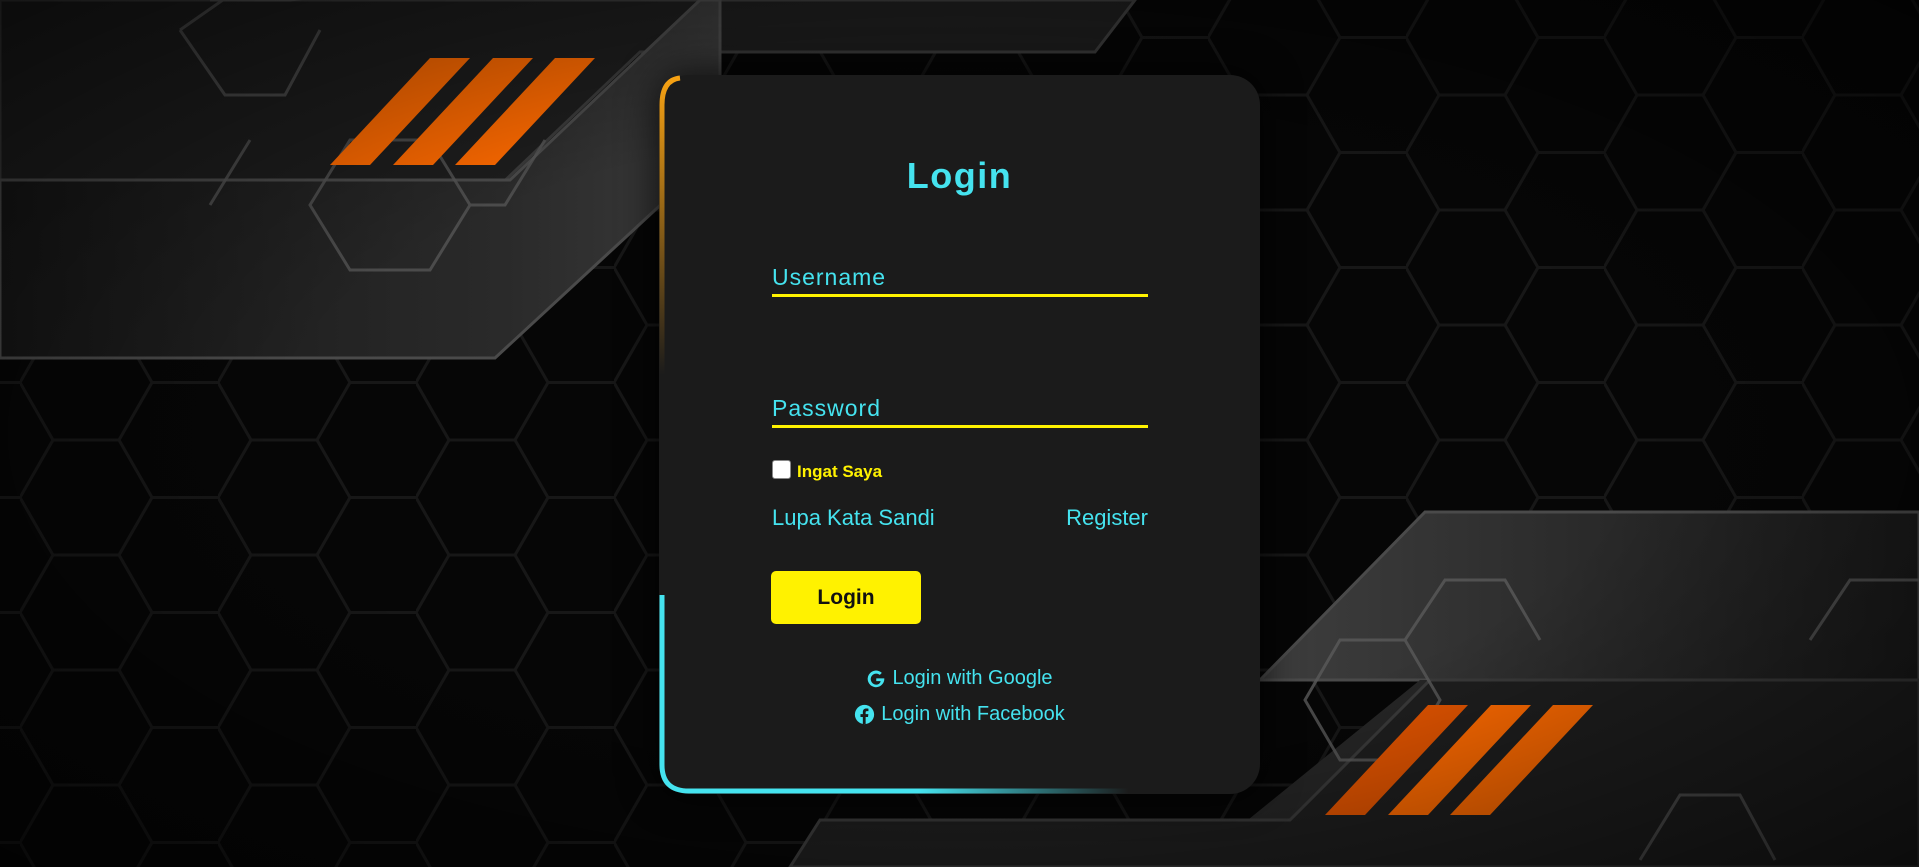 This screenshot has width=1919, height=867. Describe the element at coordinates (864, 714) in the screenshot. I see `facebook-icon` at that location.